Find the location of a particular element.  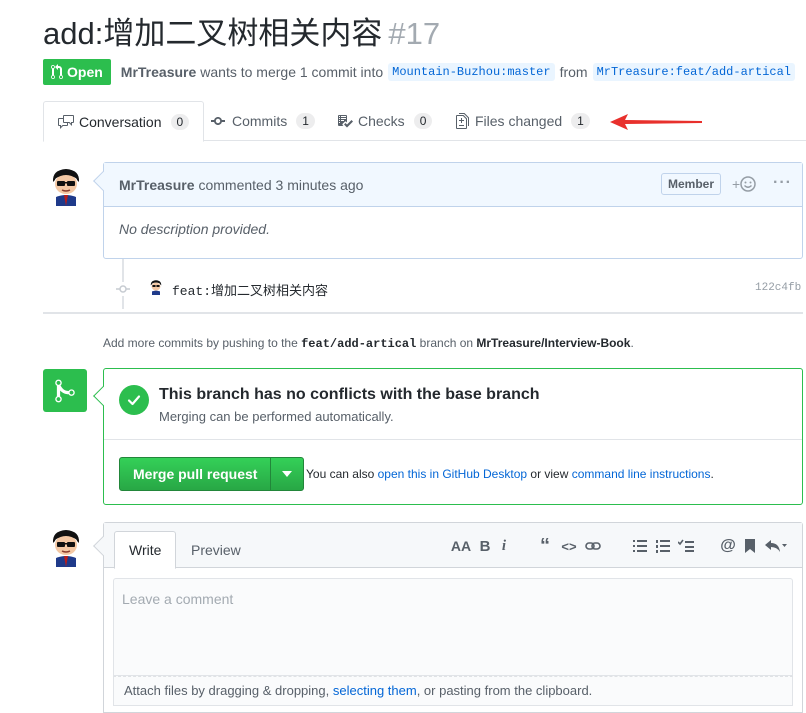

mention-icon: @ is located at coordinates (728, 546).